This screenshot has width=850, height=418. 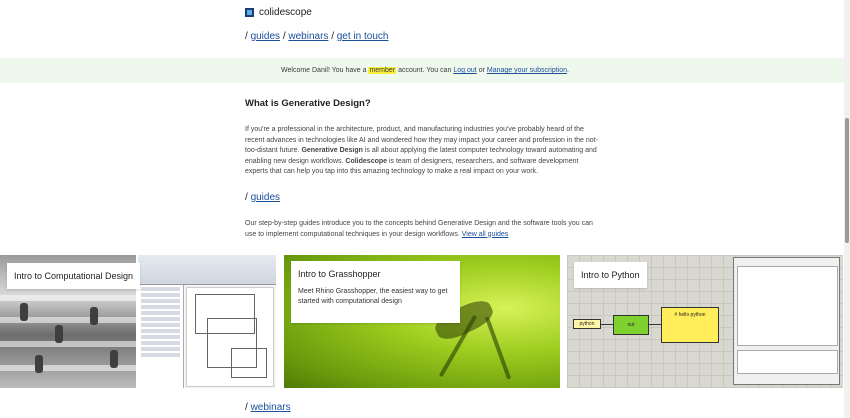 What do you see at coordinates (285, 12) in the screenshot?
I see `logo-text: colidescope` at bounding box center [285, 12].